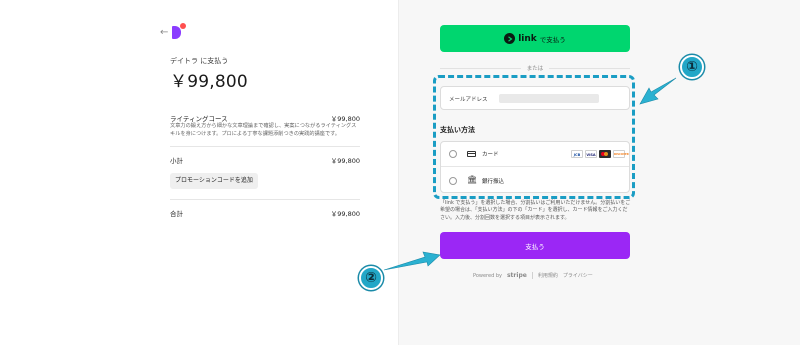 The image size is (800, 345). Describe the element at coordinates (209, 82) in the screenshot. I see `total-amount: ￥99,800` at that location.